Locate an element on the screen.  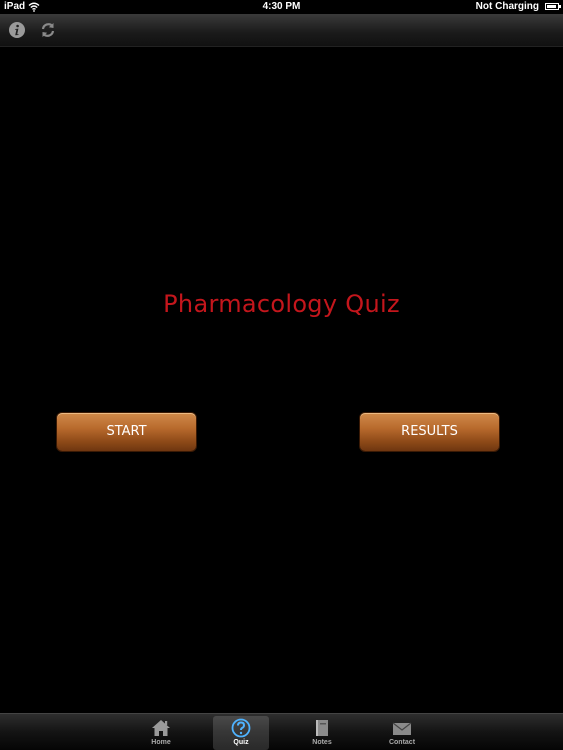
battery-icon is located at coordinates (553, 6).